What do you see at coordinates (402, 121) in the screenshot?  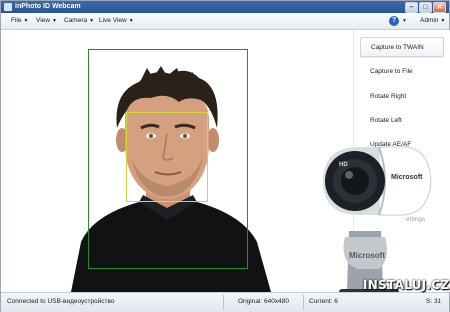 I see `rotate-left-button: Rotate Left` at bounding box center [402, 121].